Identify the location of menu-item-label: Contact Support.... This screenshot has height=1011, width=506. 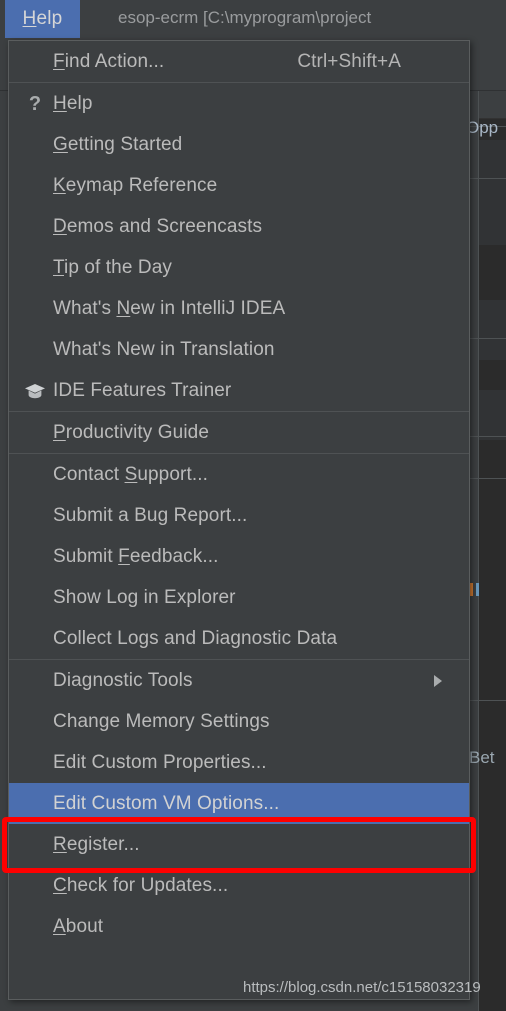
(130, 474).